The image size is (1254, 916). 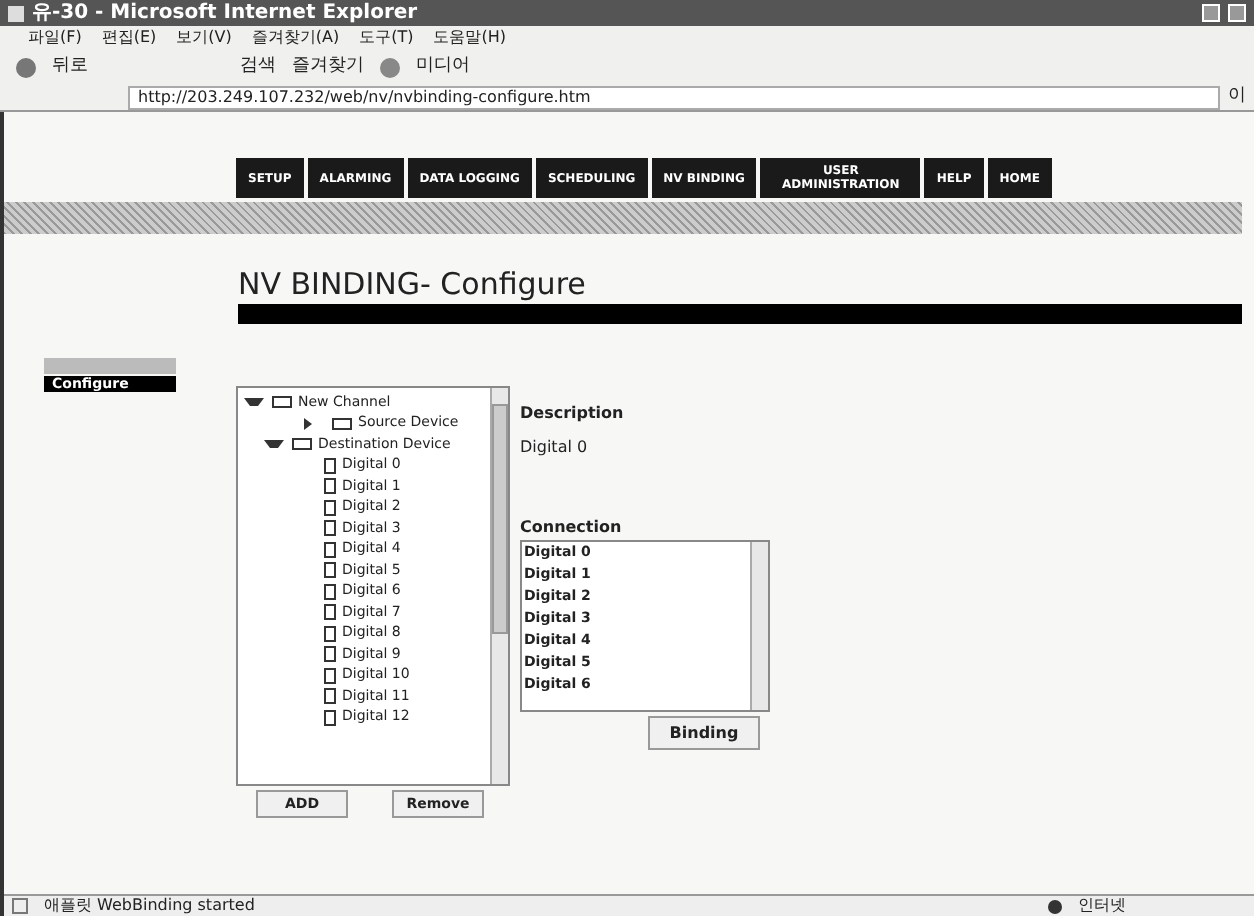 I want to click on menu-item: 파일(F), so click(x=55, y=38).